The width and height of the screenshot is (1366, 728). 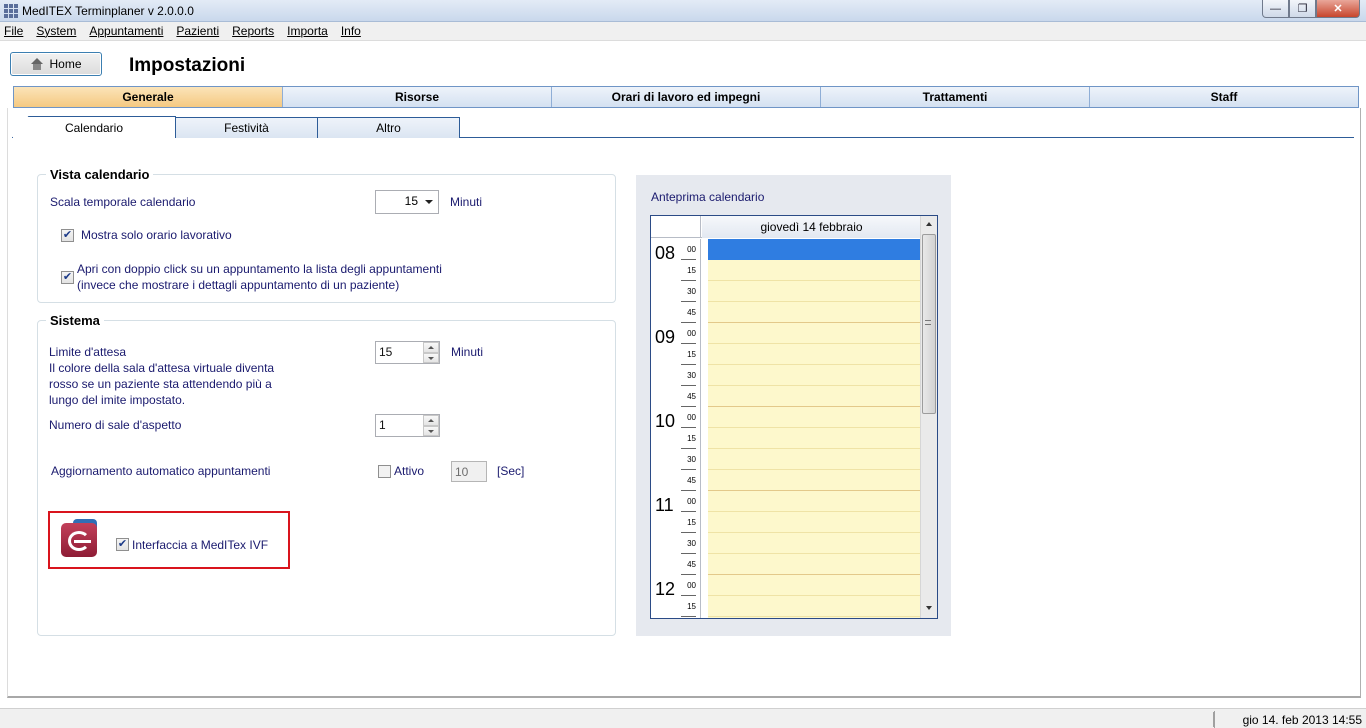 What do you see at coordinates (56, 31) in the screenshot?
I see `menu-system: System` at bounding box center [56, 31].